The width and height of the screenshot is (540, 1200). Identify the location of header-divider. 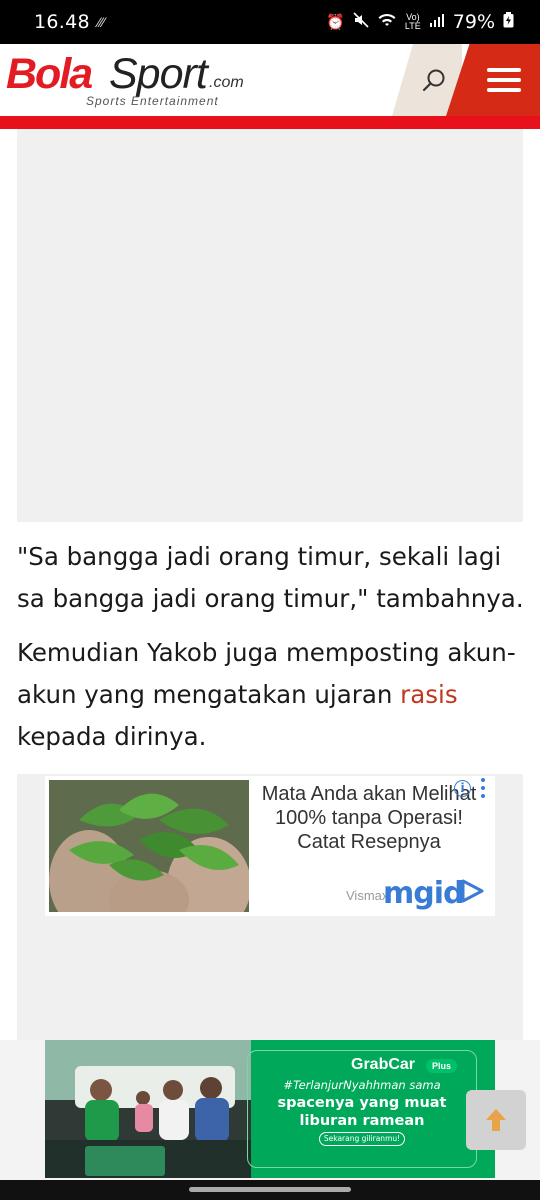
(270, 122).